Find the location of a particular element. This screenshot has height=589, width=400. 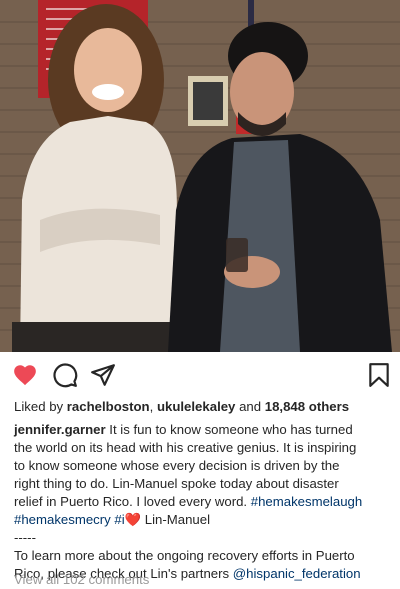

comment-icon is located at coordinates (65, 375).